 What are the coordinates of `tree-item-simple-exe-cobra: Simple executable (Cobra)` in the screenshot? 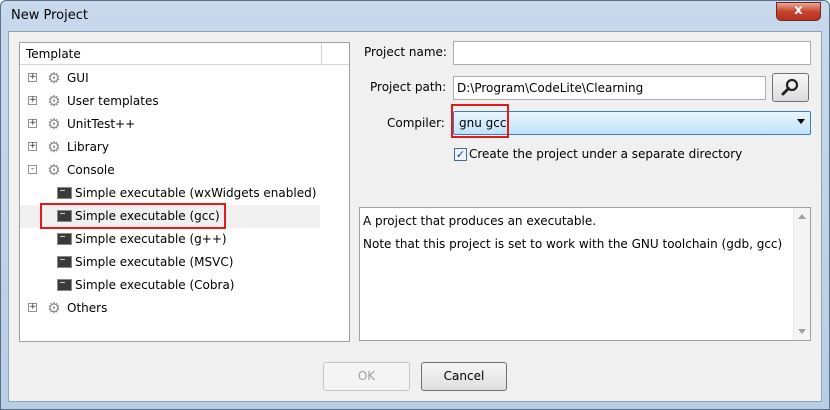 It's located at (170, 285).